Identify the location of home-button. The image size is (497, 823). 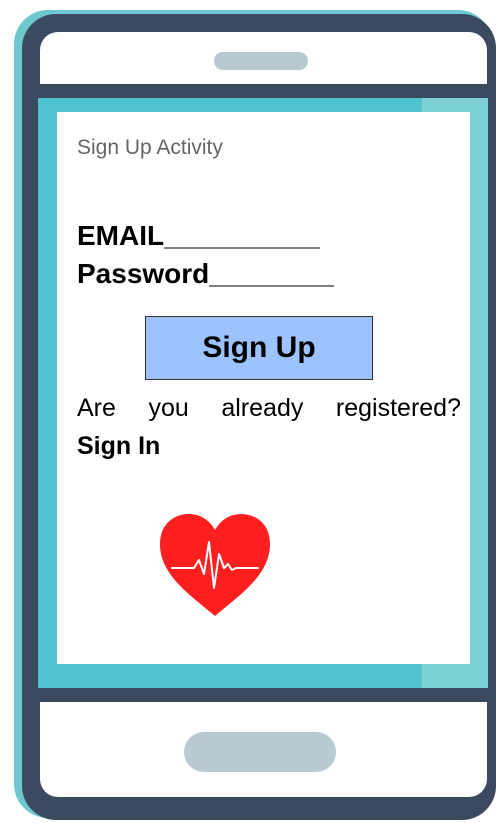
(260, 752).